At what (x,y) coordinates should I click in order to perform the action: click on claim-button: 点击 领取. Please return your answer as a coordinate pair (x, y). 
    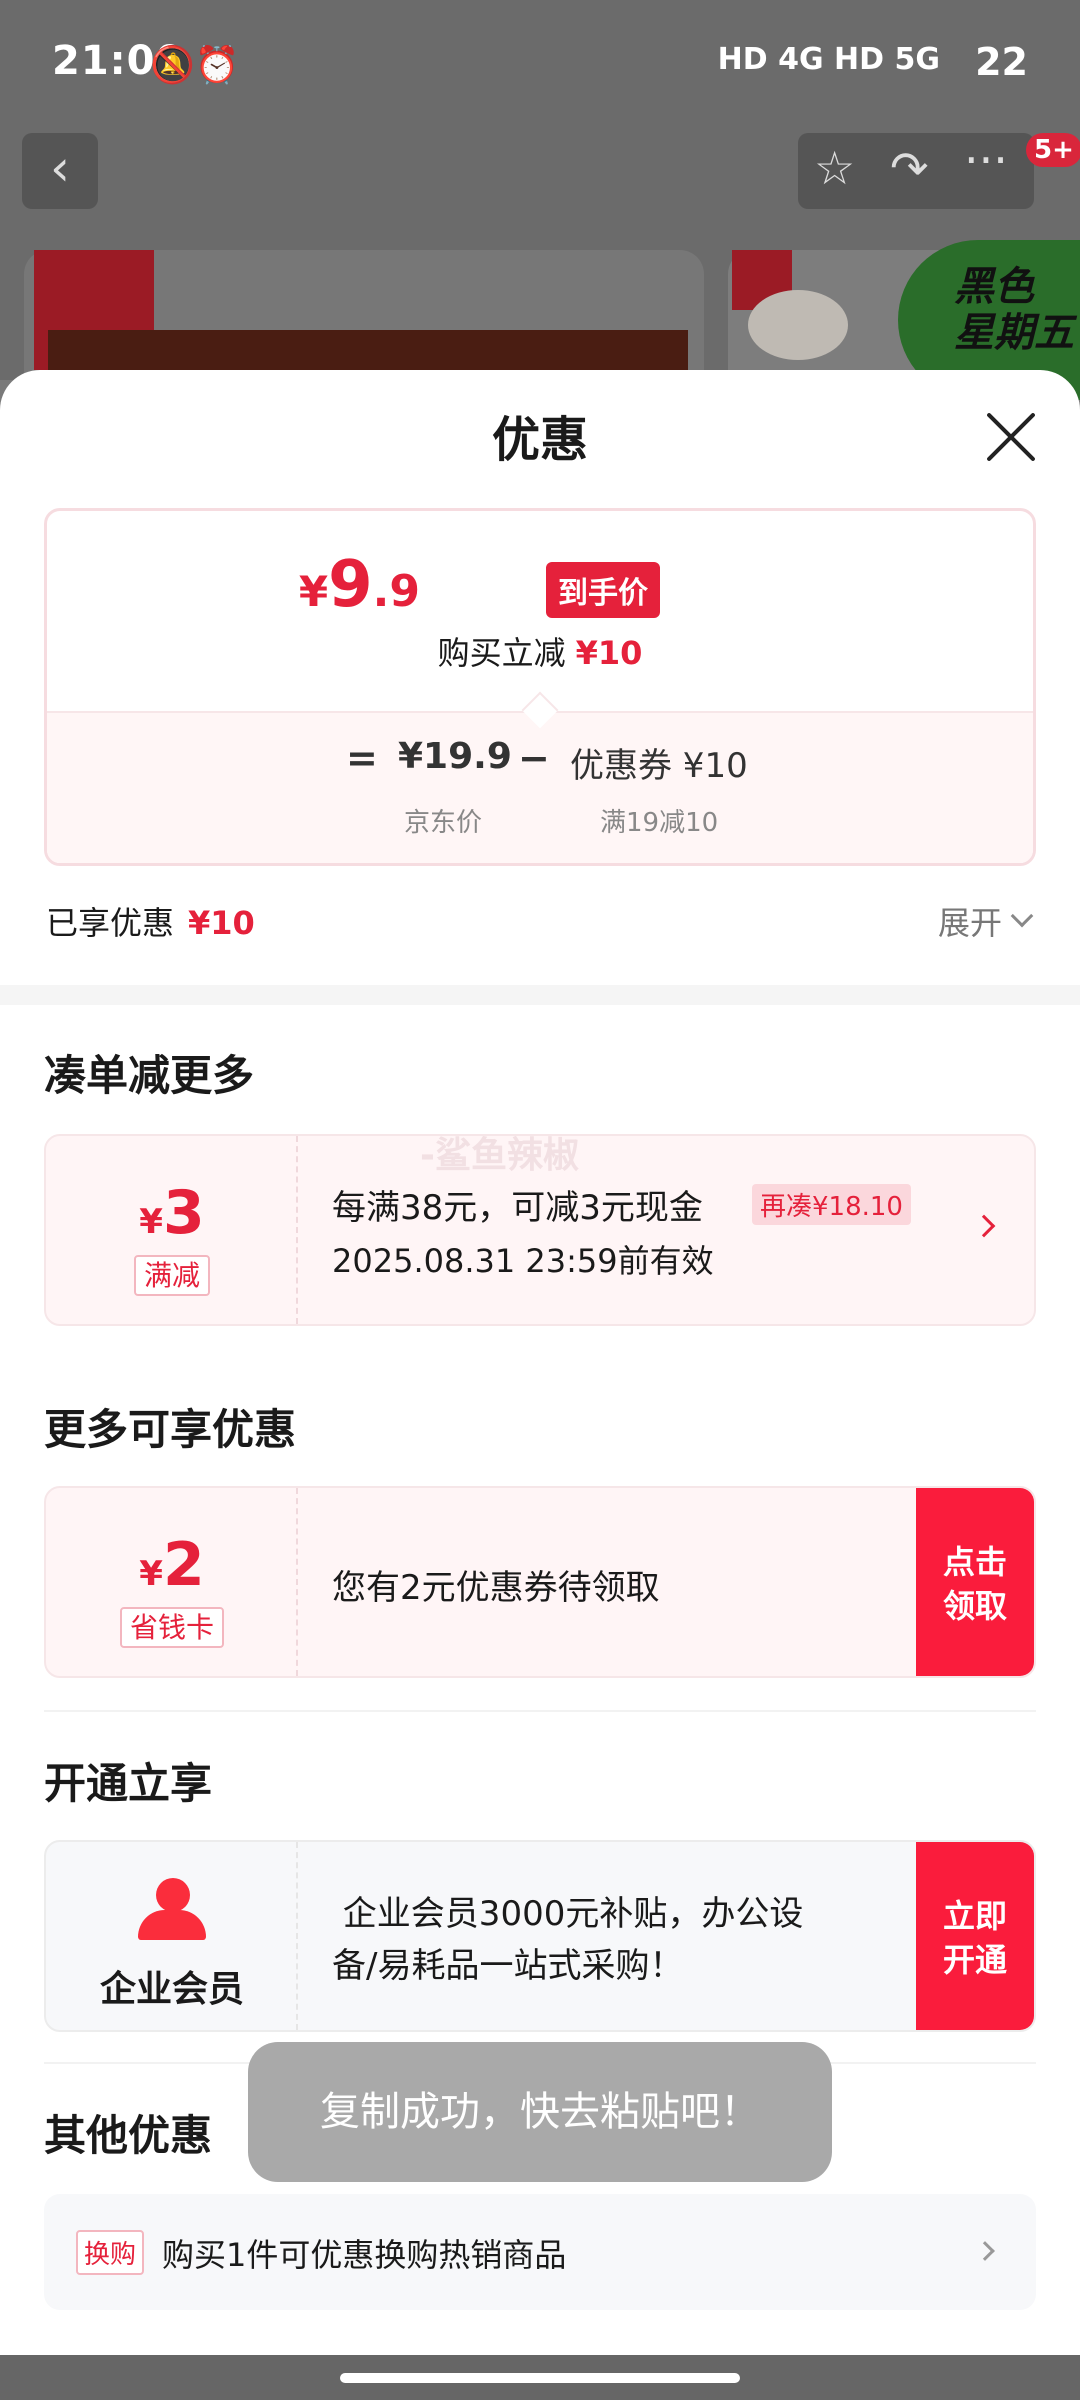
    Looking at the image, I should click on (975, 1582).